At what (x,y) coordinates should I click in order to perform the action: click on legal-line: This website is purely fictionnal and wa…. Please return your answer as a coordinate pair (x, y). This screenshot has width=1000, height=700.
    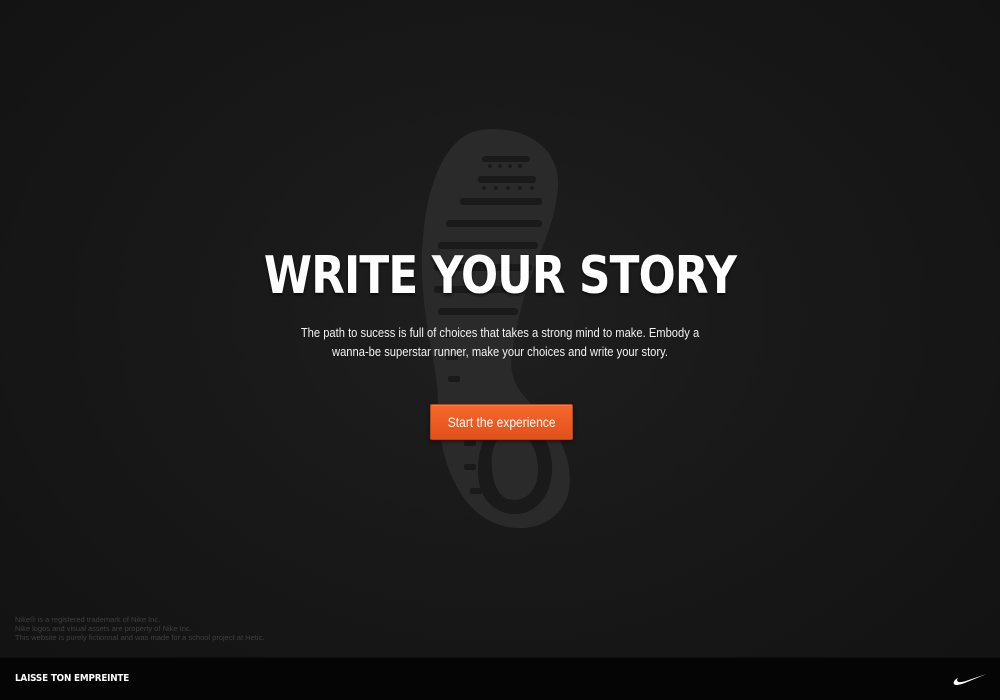
    Looking at the image, I should click on (140, 637).